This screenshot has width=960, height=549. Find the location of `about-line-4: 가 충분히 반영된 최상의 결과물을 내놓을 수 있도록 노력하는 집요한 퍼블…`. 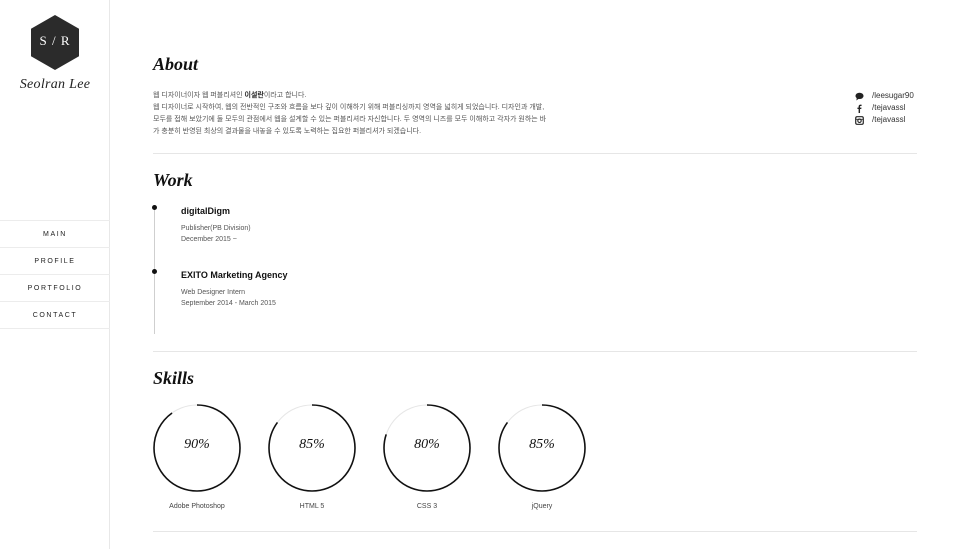

about-line-4: 가 충분히 반영된 최상의 결과물을 내놓을 수 있도록 노력하는 집요한 퍼블… is located at coordinates (287, 131).